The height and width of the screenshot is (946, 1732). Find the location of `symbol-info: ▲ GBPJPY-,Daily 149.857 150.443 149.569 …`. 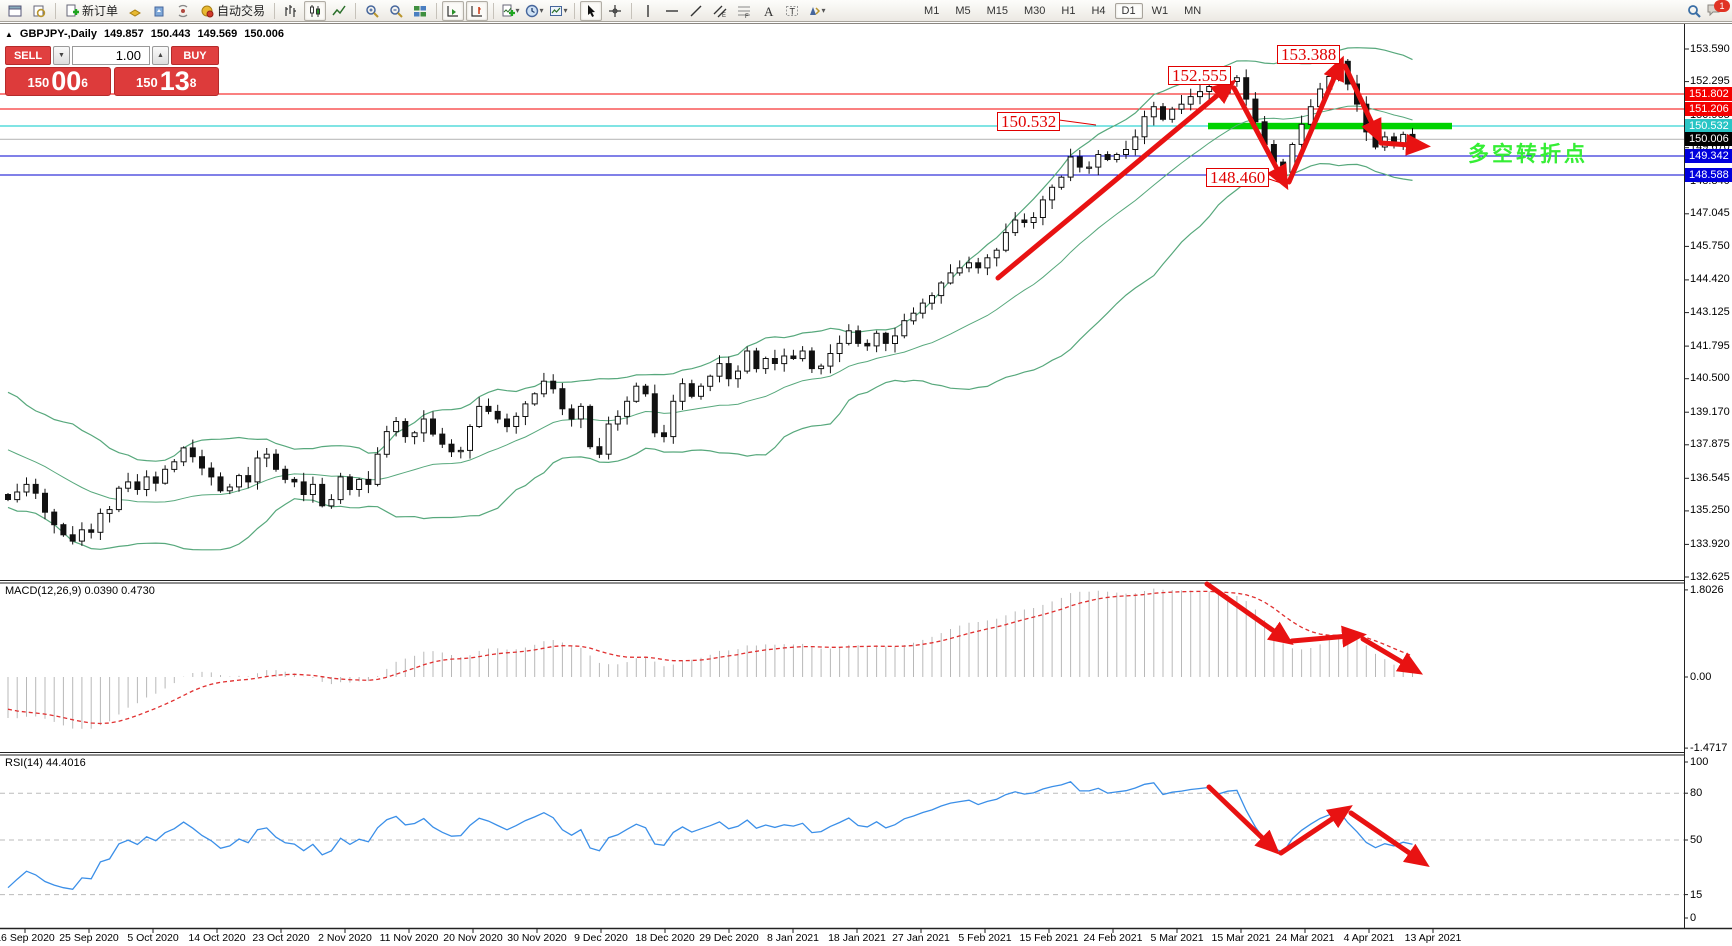

symbol-info: ▲ GBPJPY-,Daily 149.857 150.443 149.569 … is located at coordinates (144, 34).